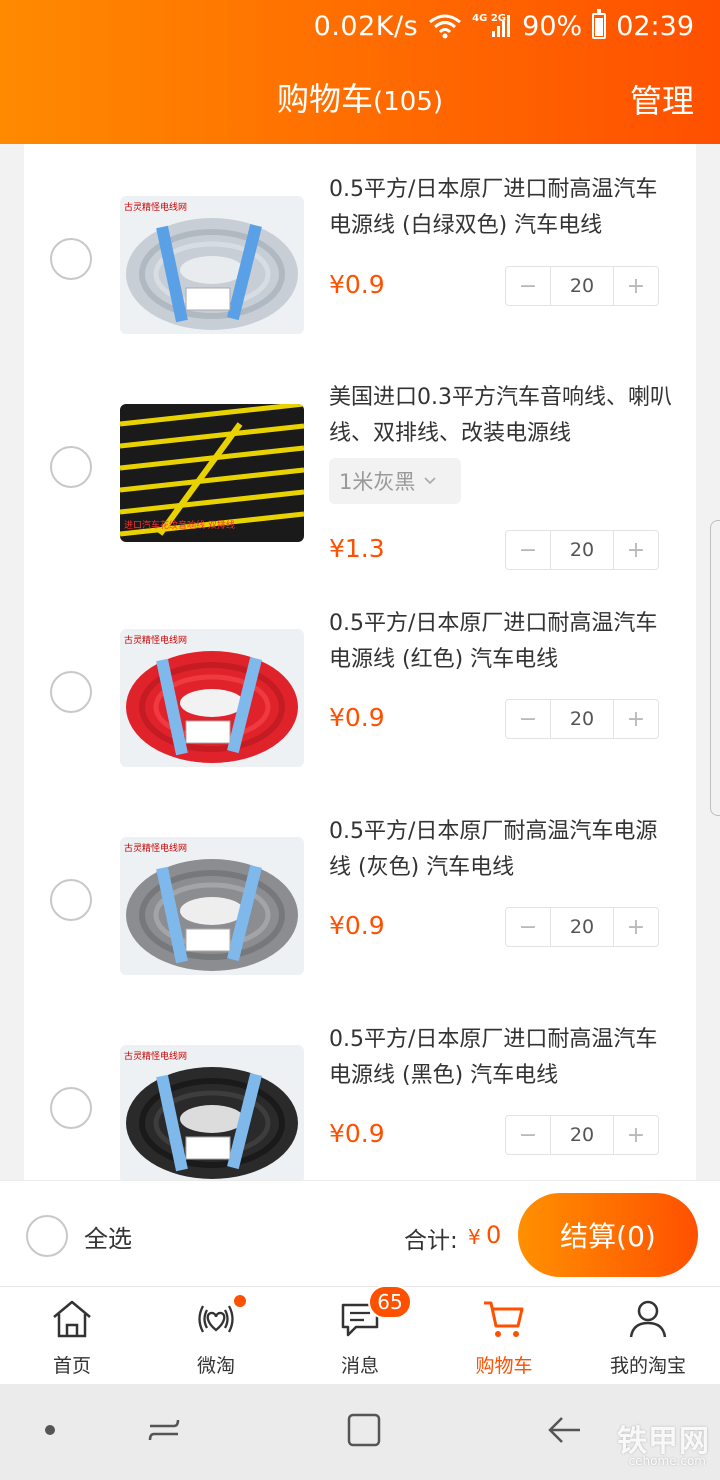 Image resolution: width=720 pixels, height=1480 pixels. What do you see at coordinates (360, 72) in the screenshot?
I see `header: 0.02K/s 4G 2G 90% 02:39 购物车(105) 管理` at bounding box center [360, 72].